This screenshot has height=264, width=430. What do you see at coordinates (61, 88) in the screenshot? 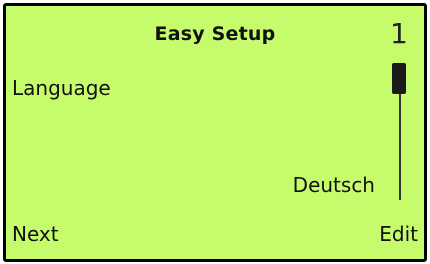
I see `parameter-label: Language` at bounding box center [61, 88].